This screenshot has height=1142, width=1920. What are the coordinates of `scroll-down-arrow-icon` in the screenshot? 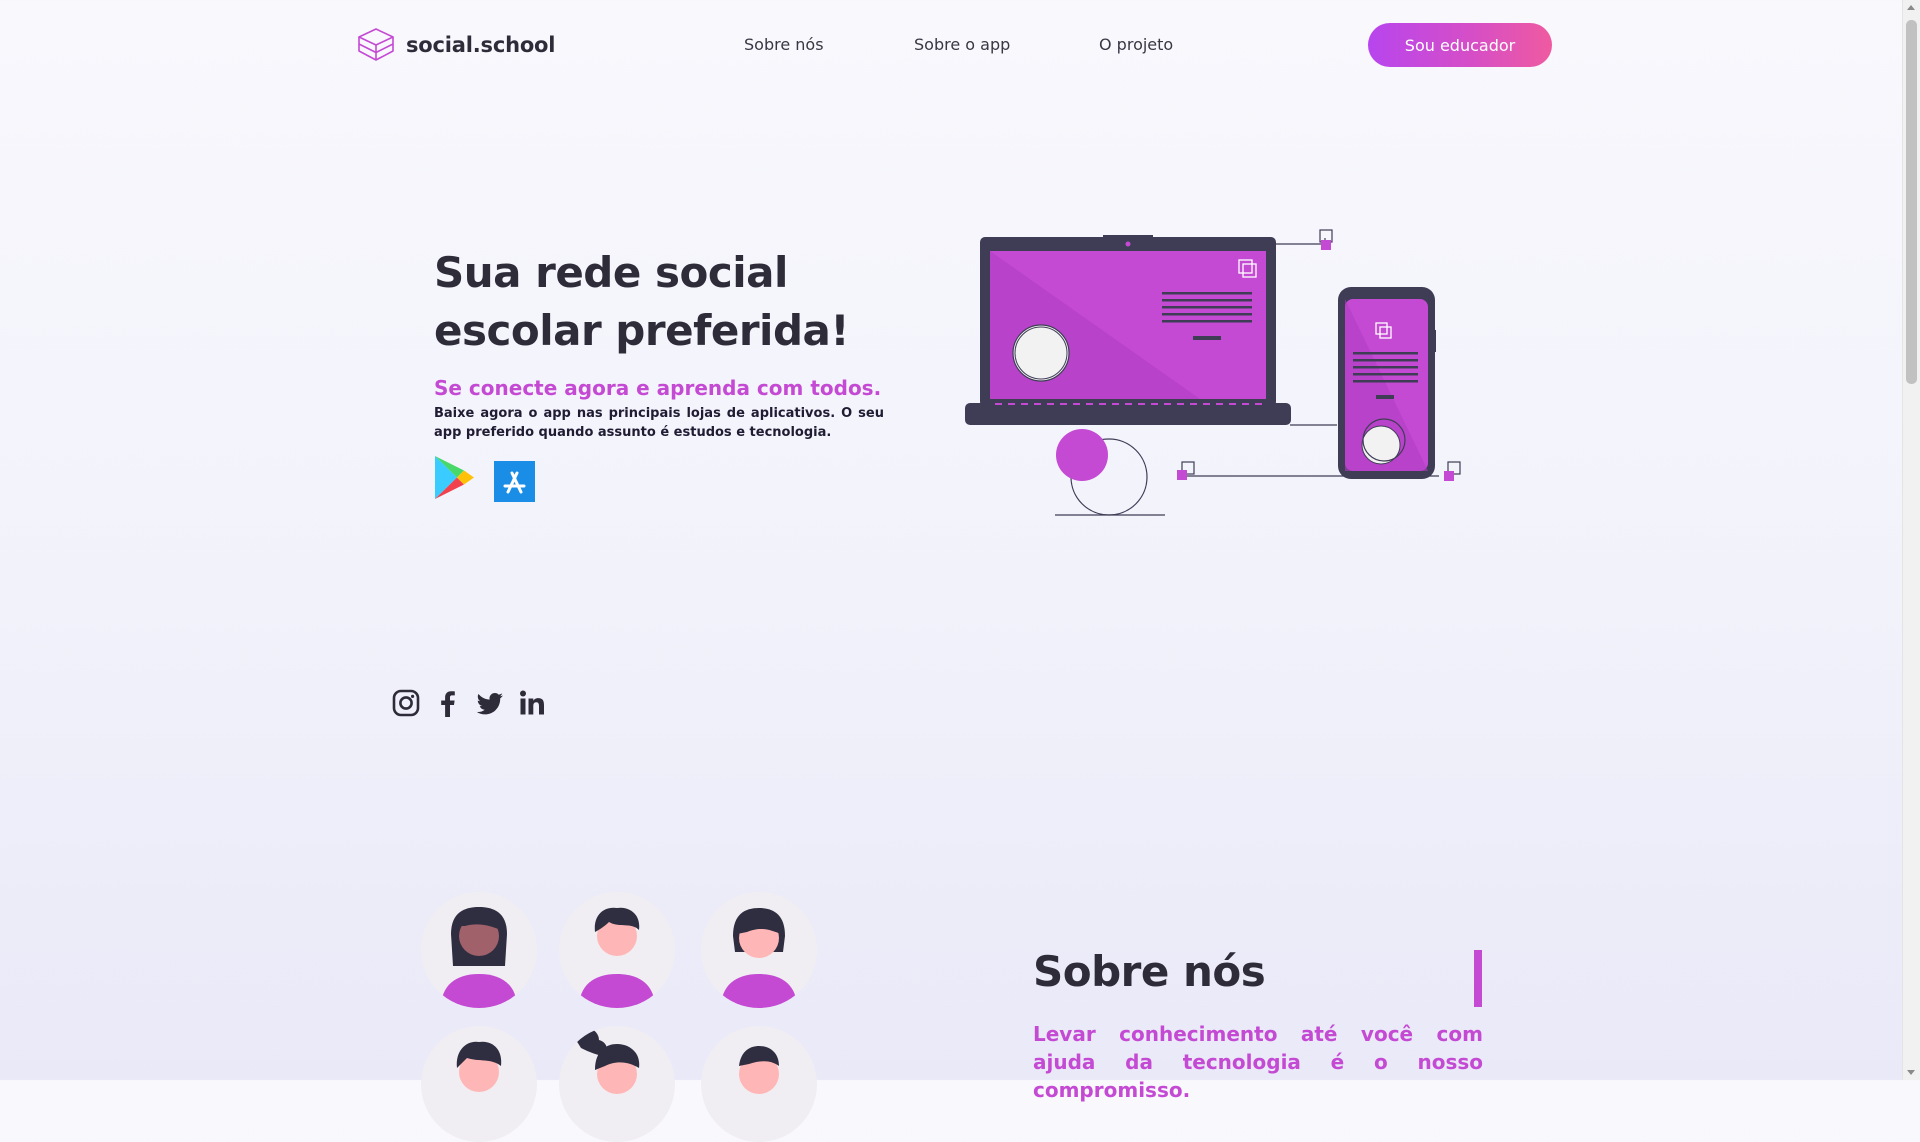 It's located at (1911, 1072).